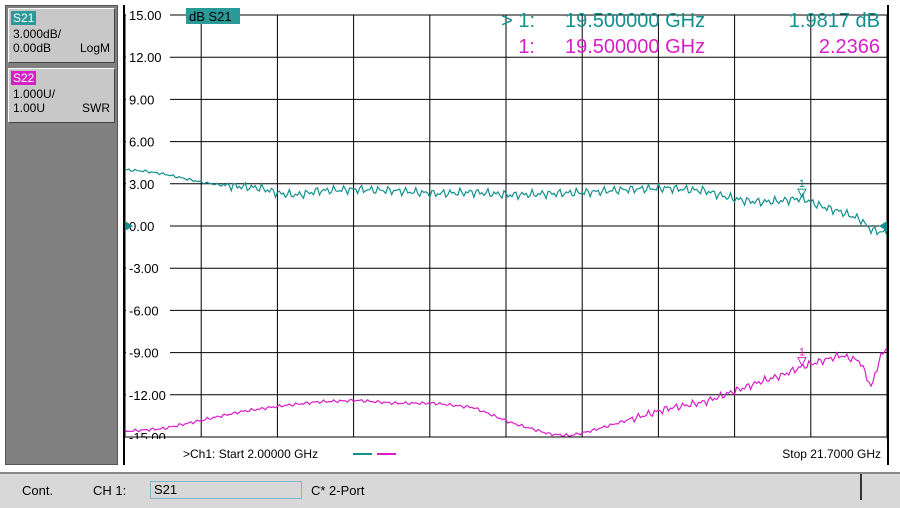 The width and height of the screenshot is (900, 508). Describe the element at coordinates (144, 310) in the screenshot. I see `y-tick-label: -6.00` at that location.